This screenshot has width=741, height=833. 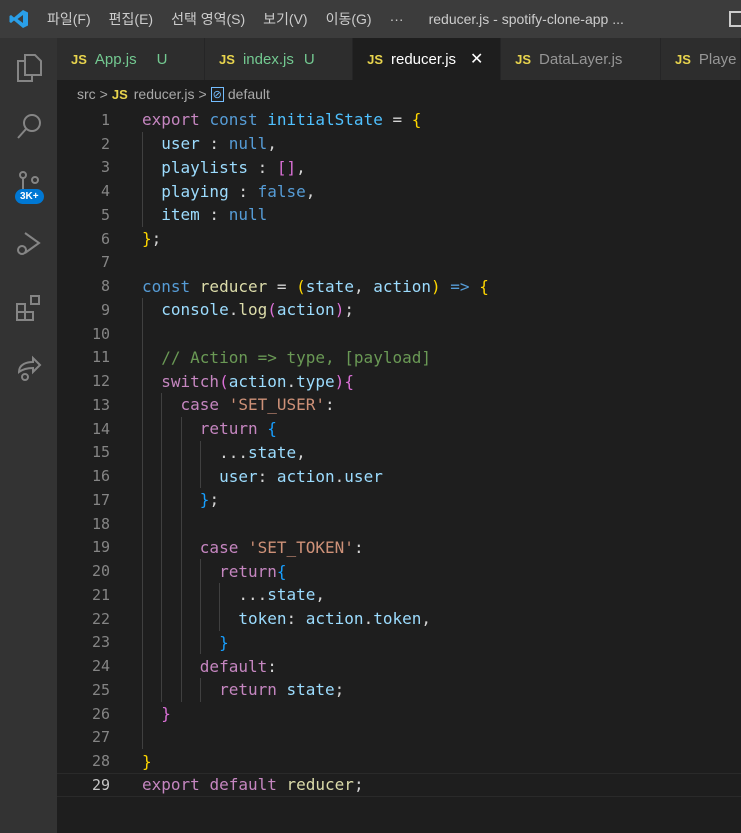 I want to click on line-number: 6, so click(x=105, y=238).